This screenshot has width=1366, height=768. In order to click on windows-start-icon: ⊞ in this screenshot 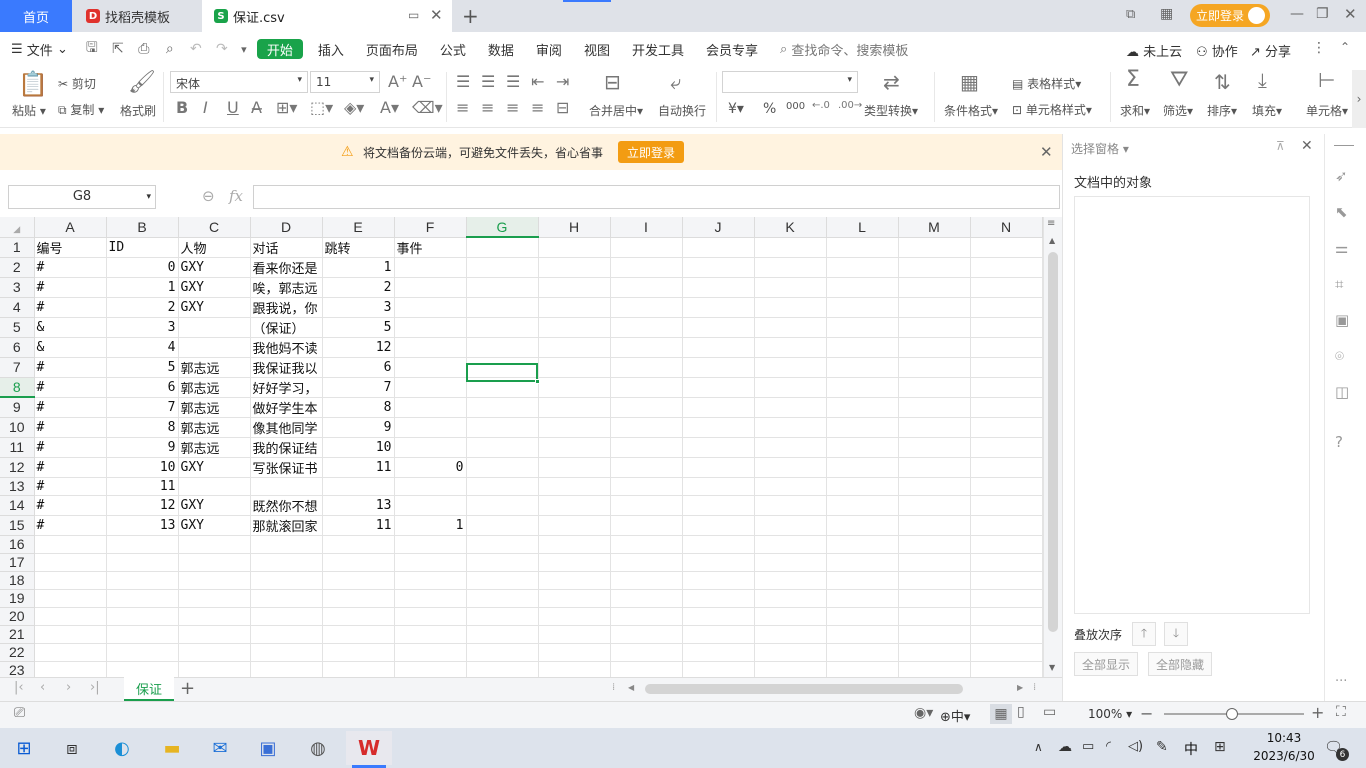, I will do `click(24, 748)`.